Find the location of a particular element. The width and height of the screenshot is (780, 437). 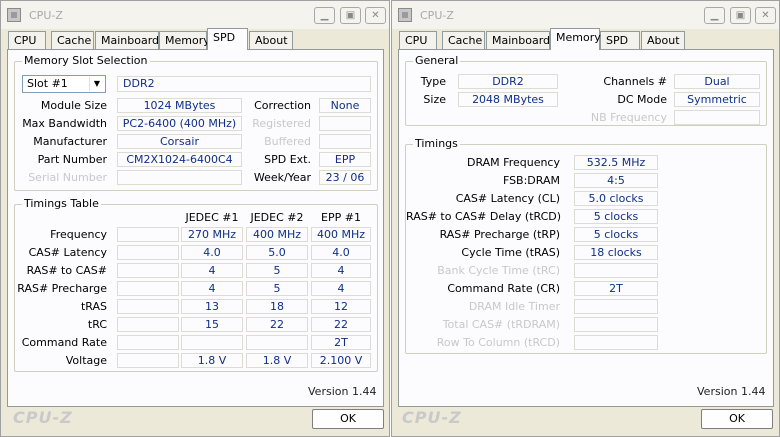

slot-select: Slot #1 ▼ is located at coordinates (64, 84).